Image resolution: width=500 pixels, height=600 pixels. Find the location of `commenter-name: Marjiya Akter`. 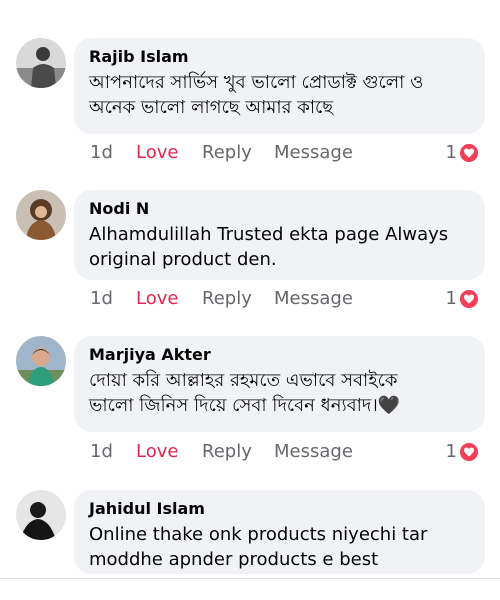

commenter-name: Marjiya Akter is located at coordinates (280, 355).